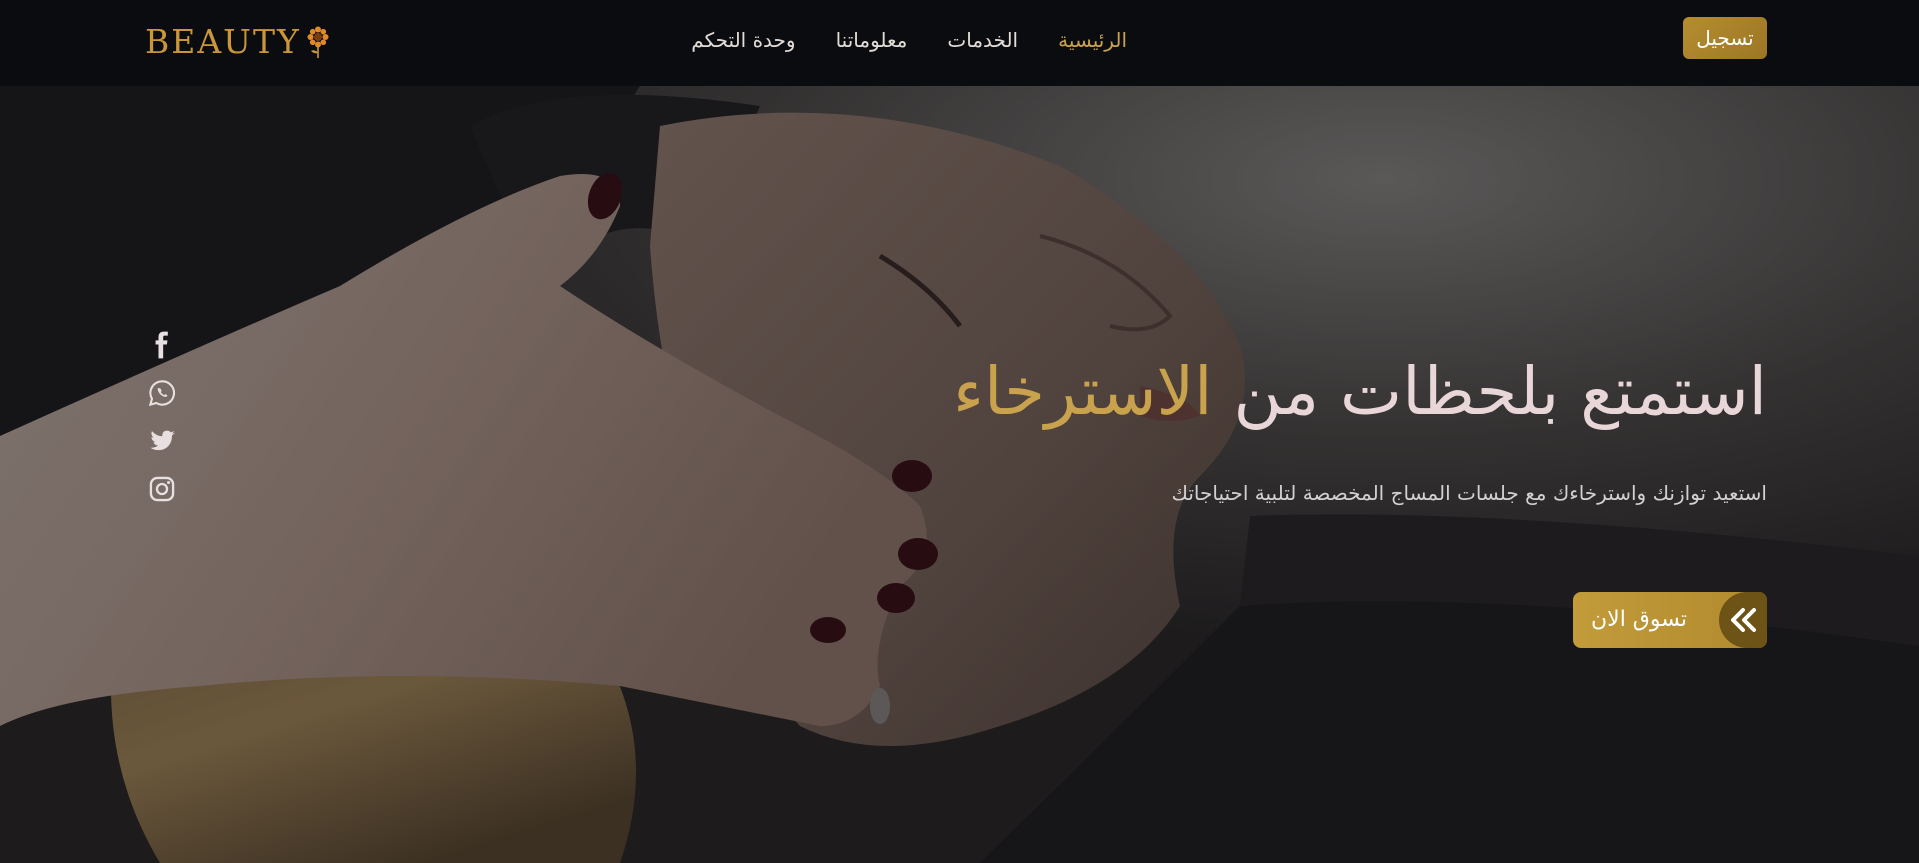 The image size is (1919, 863). What do you see at coordinates (1639, 619) in the screenshot?
I see `shop-now-label: تسوق الان` at bounding box center [1639, 619].